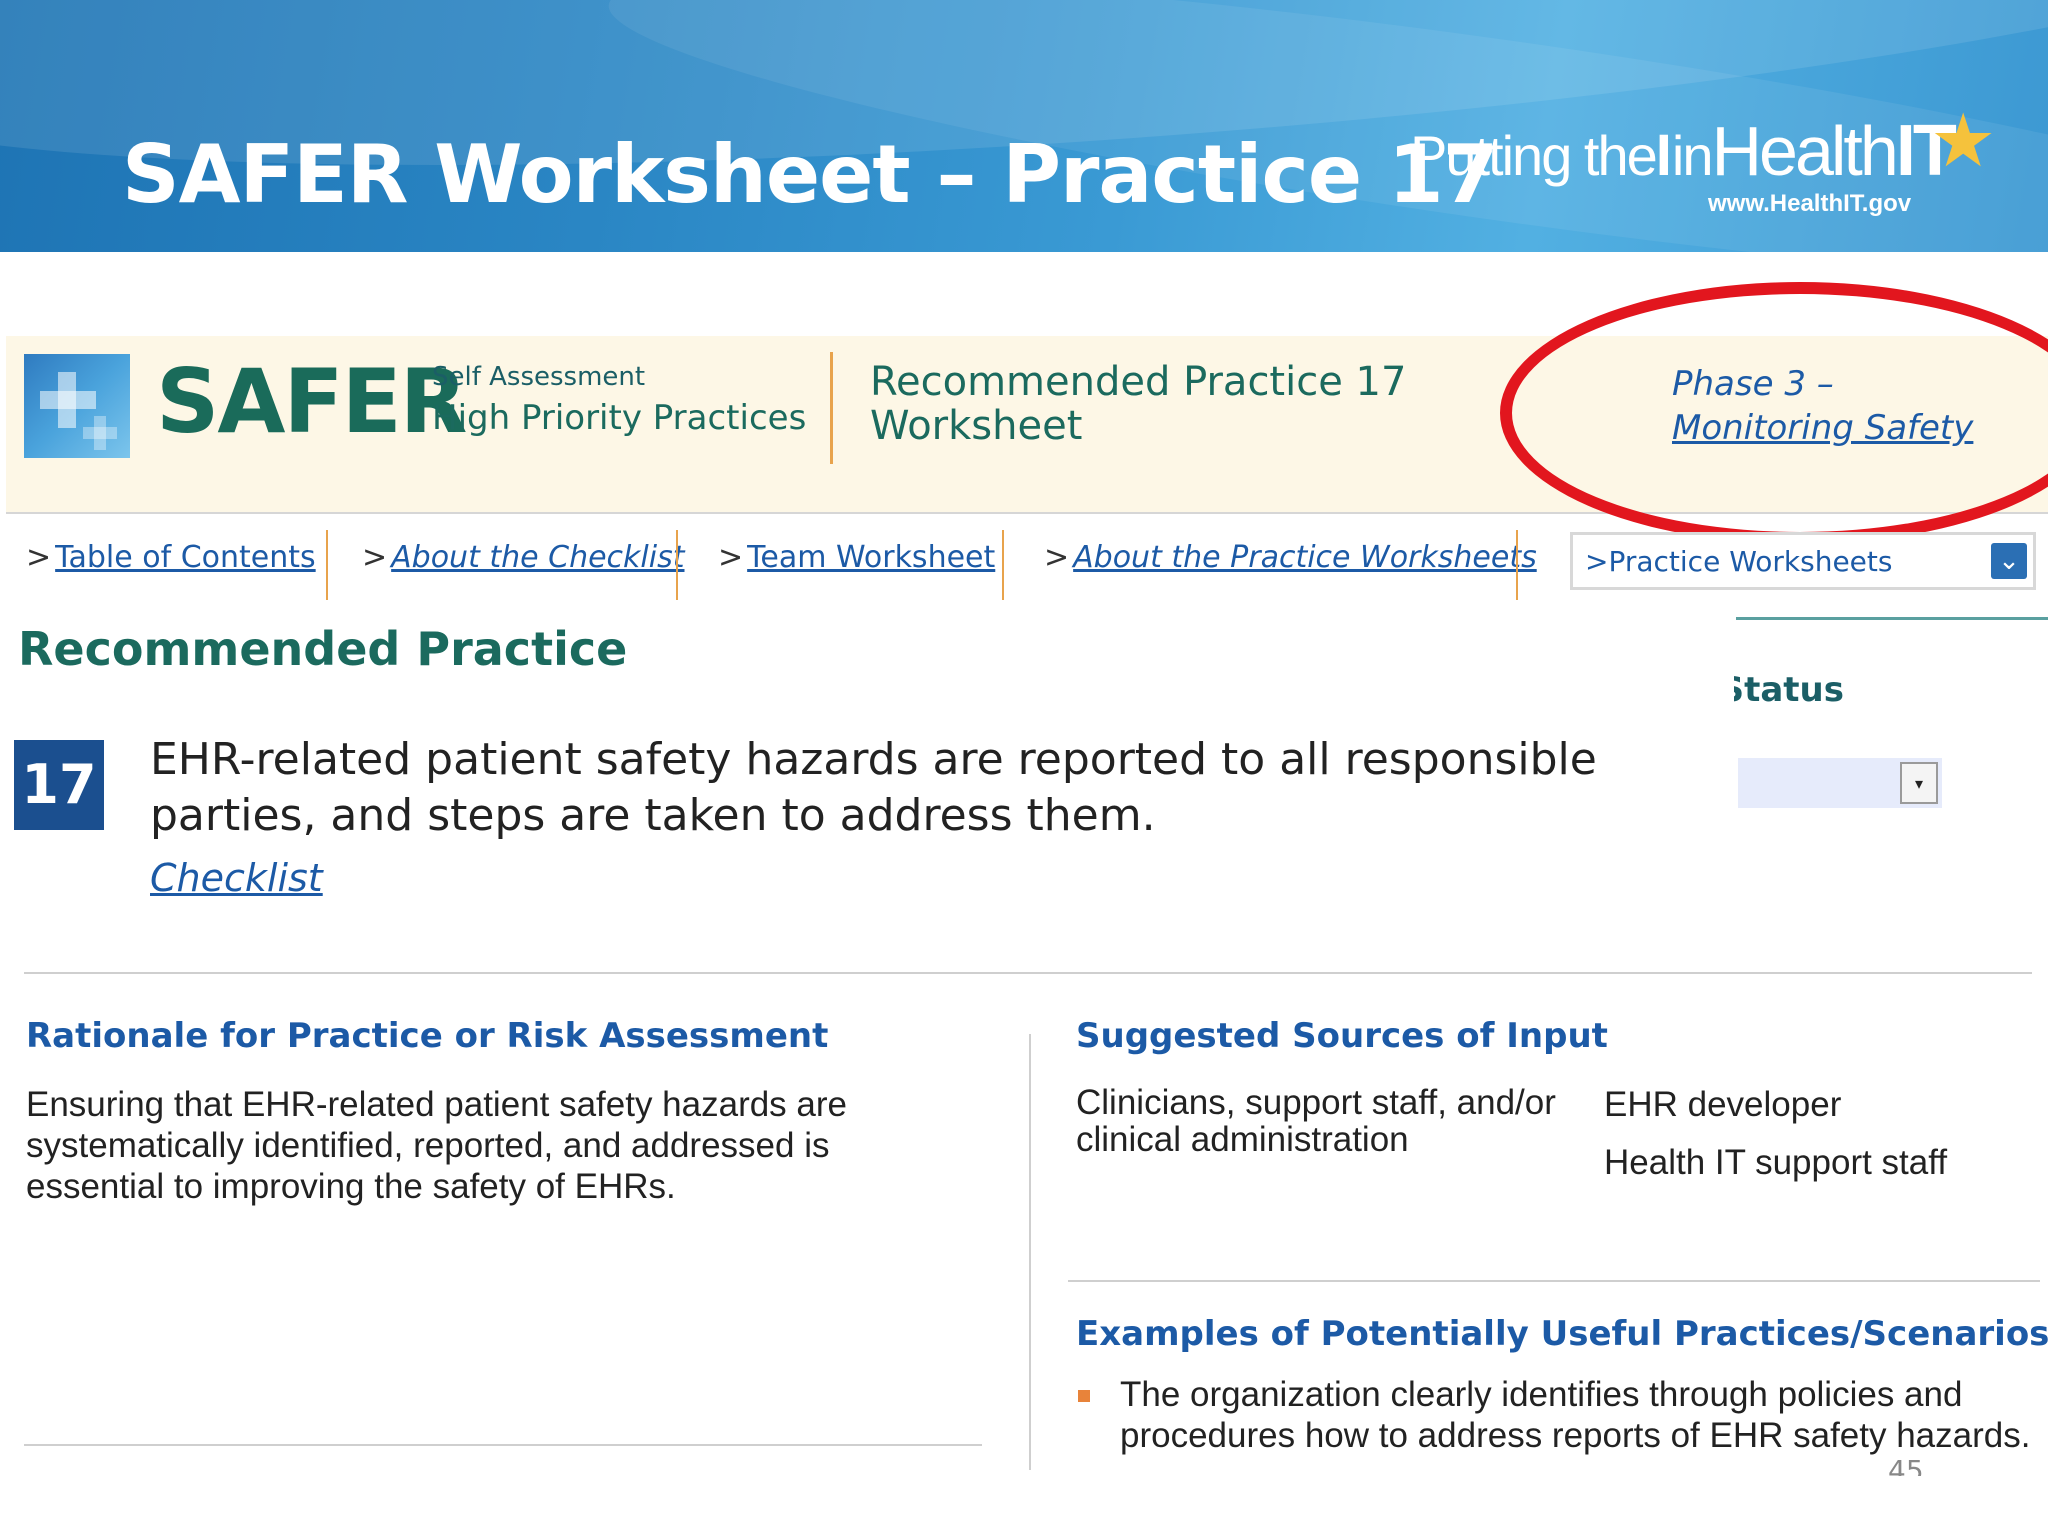 This screenshot has height=1536, width=2048. I want to click on header-divider, so click(831, 408).